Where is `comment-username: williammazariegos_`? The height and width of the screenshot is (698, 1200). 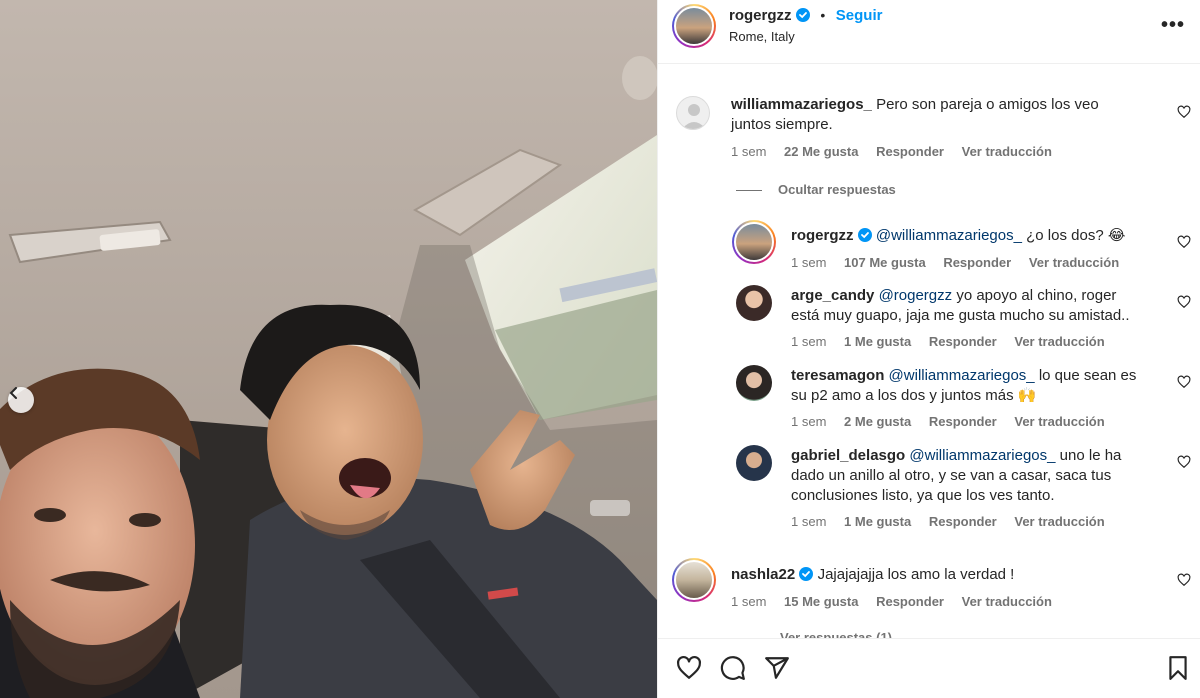
comment-username: williammazariegos_ is located at coordinates (801, 104).